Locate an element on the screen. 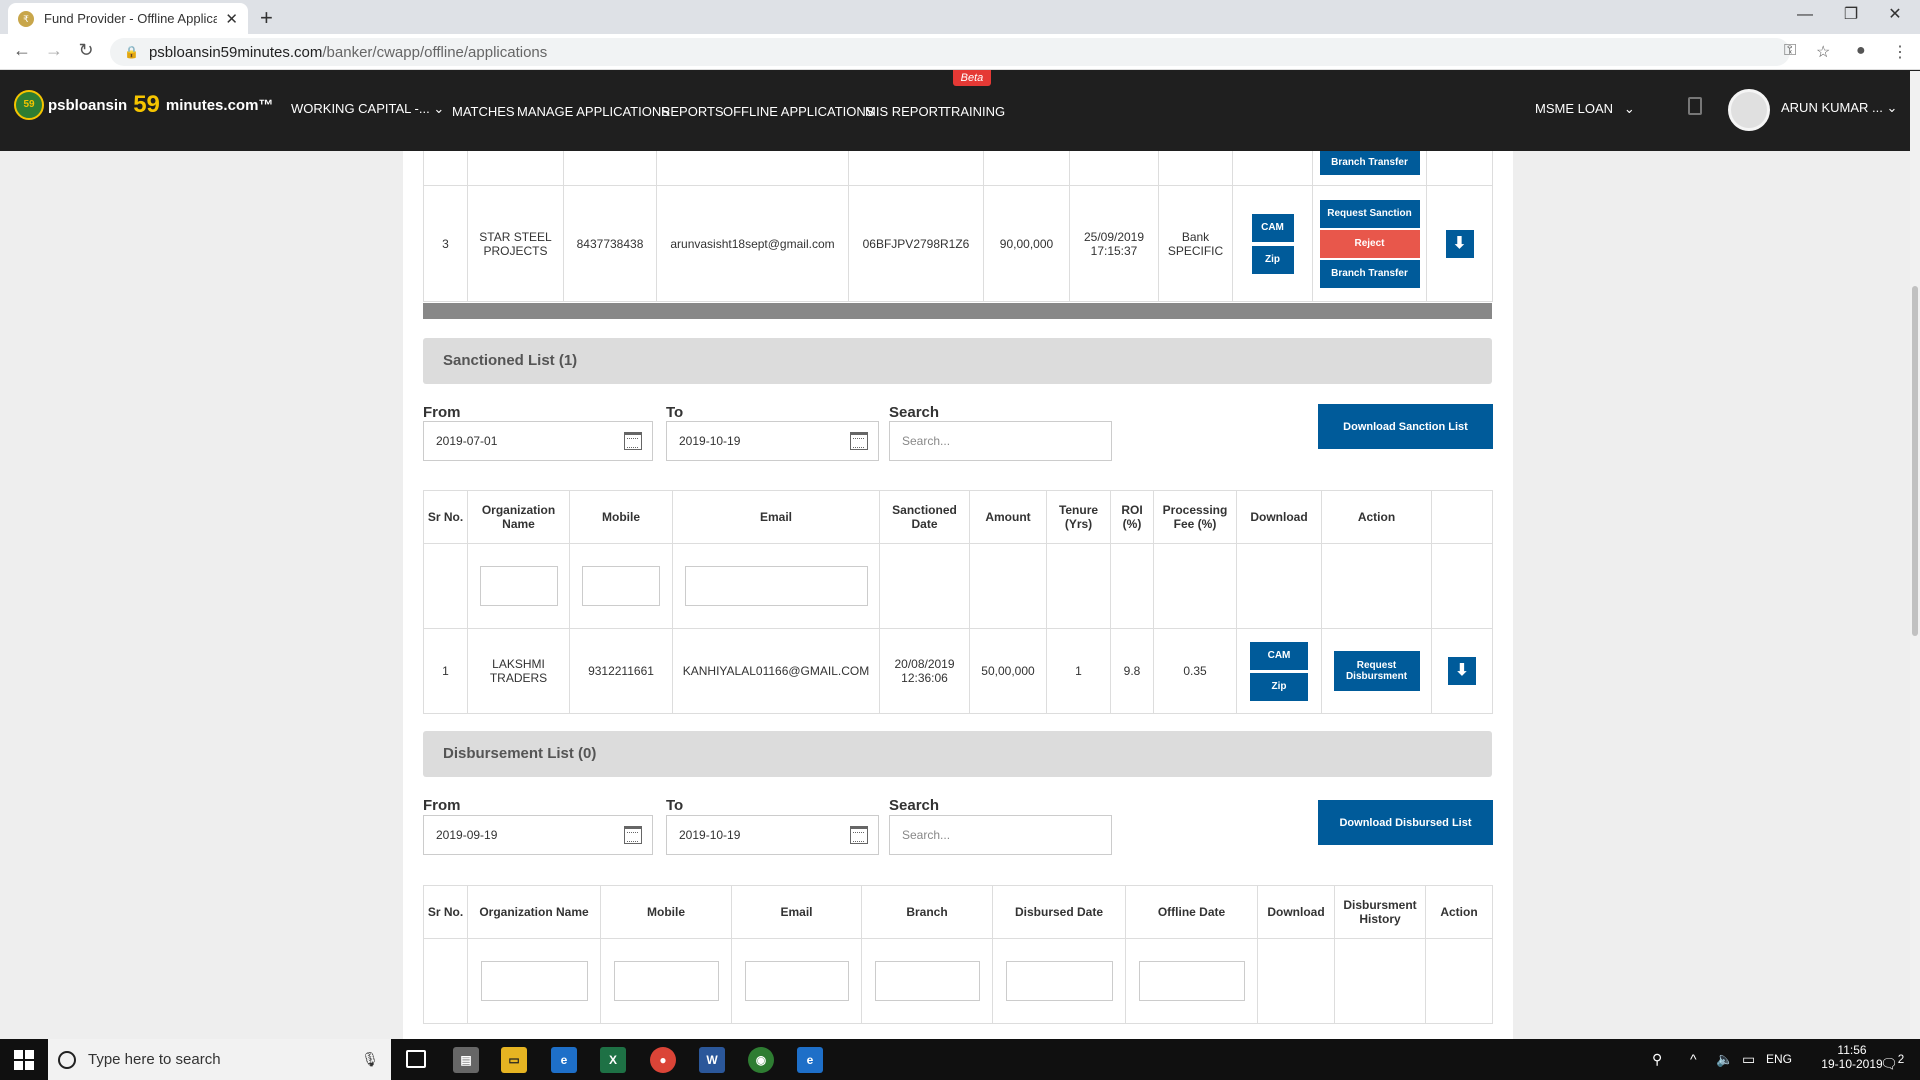 Image resolution: width=1920 pixels, height=1080 pixels. site-logo: 59 psbloansin 59 minutes.com™ is located at coordinates (143, 105).